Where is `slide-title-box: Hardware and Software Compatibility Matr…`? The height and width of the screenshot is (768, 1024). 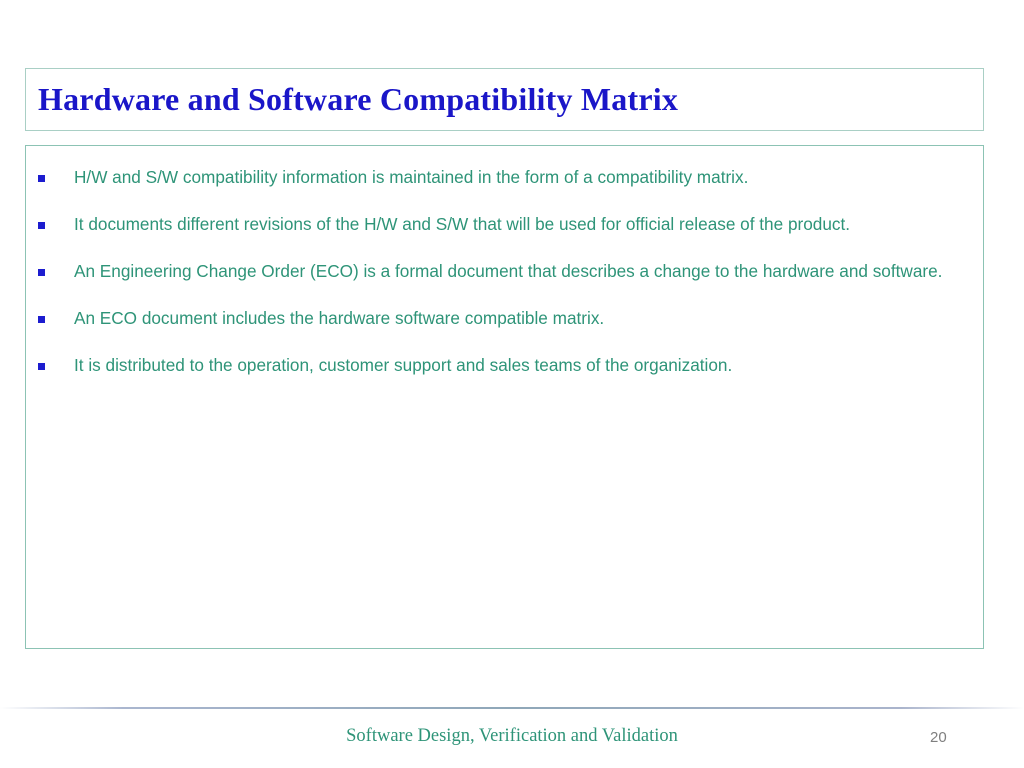 slide-title-box: Hardware and Software Compatibility Matr… is located at coordinates (504, 99).